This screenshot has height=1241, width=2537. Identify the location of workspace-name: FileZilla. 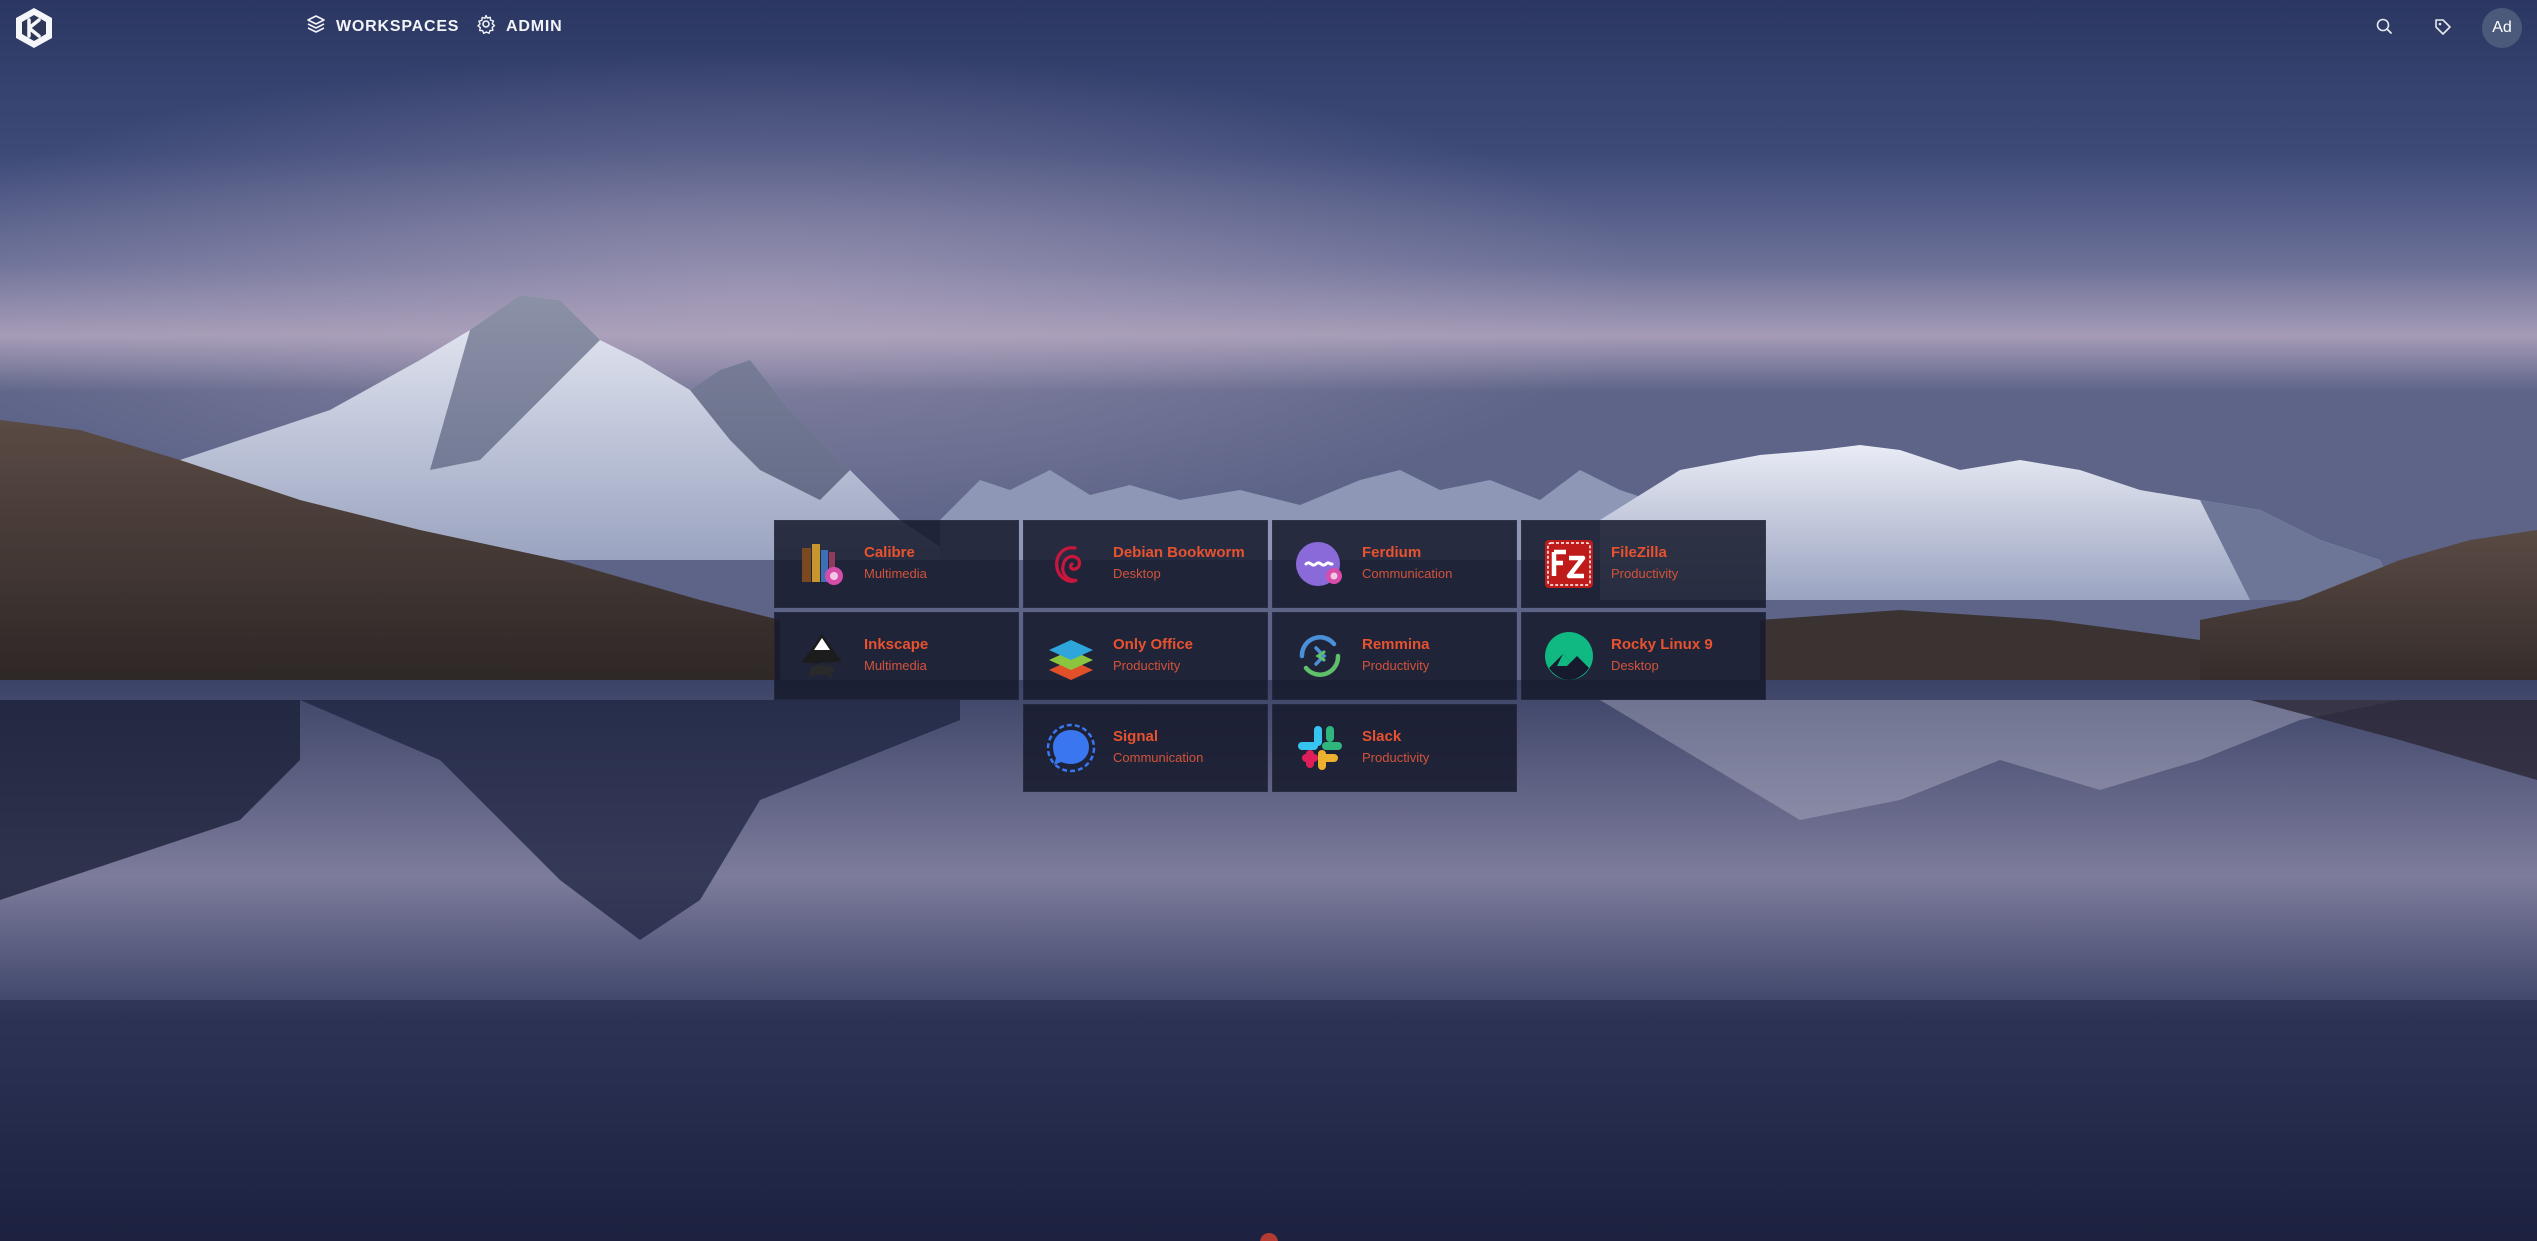
(1639, 552).